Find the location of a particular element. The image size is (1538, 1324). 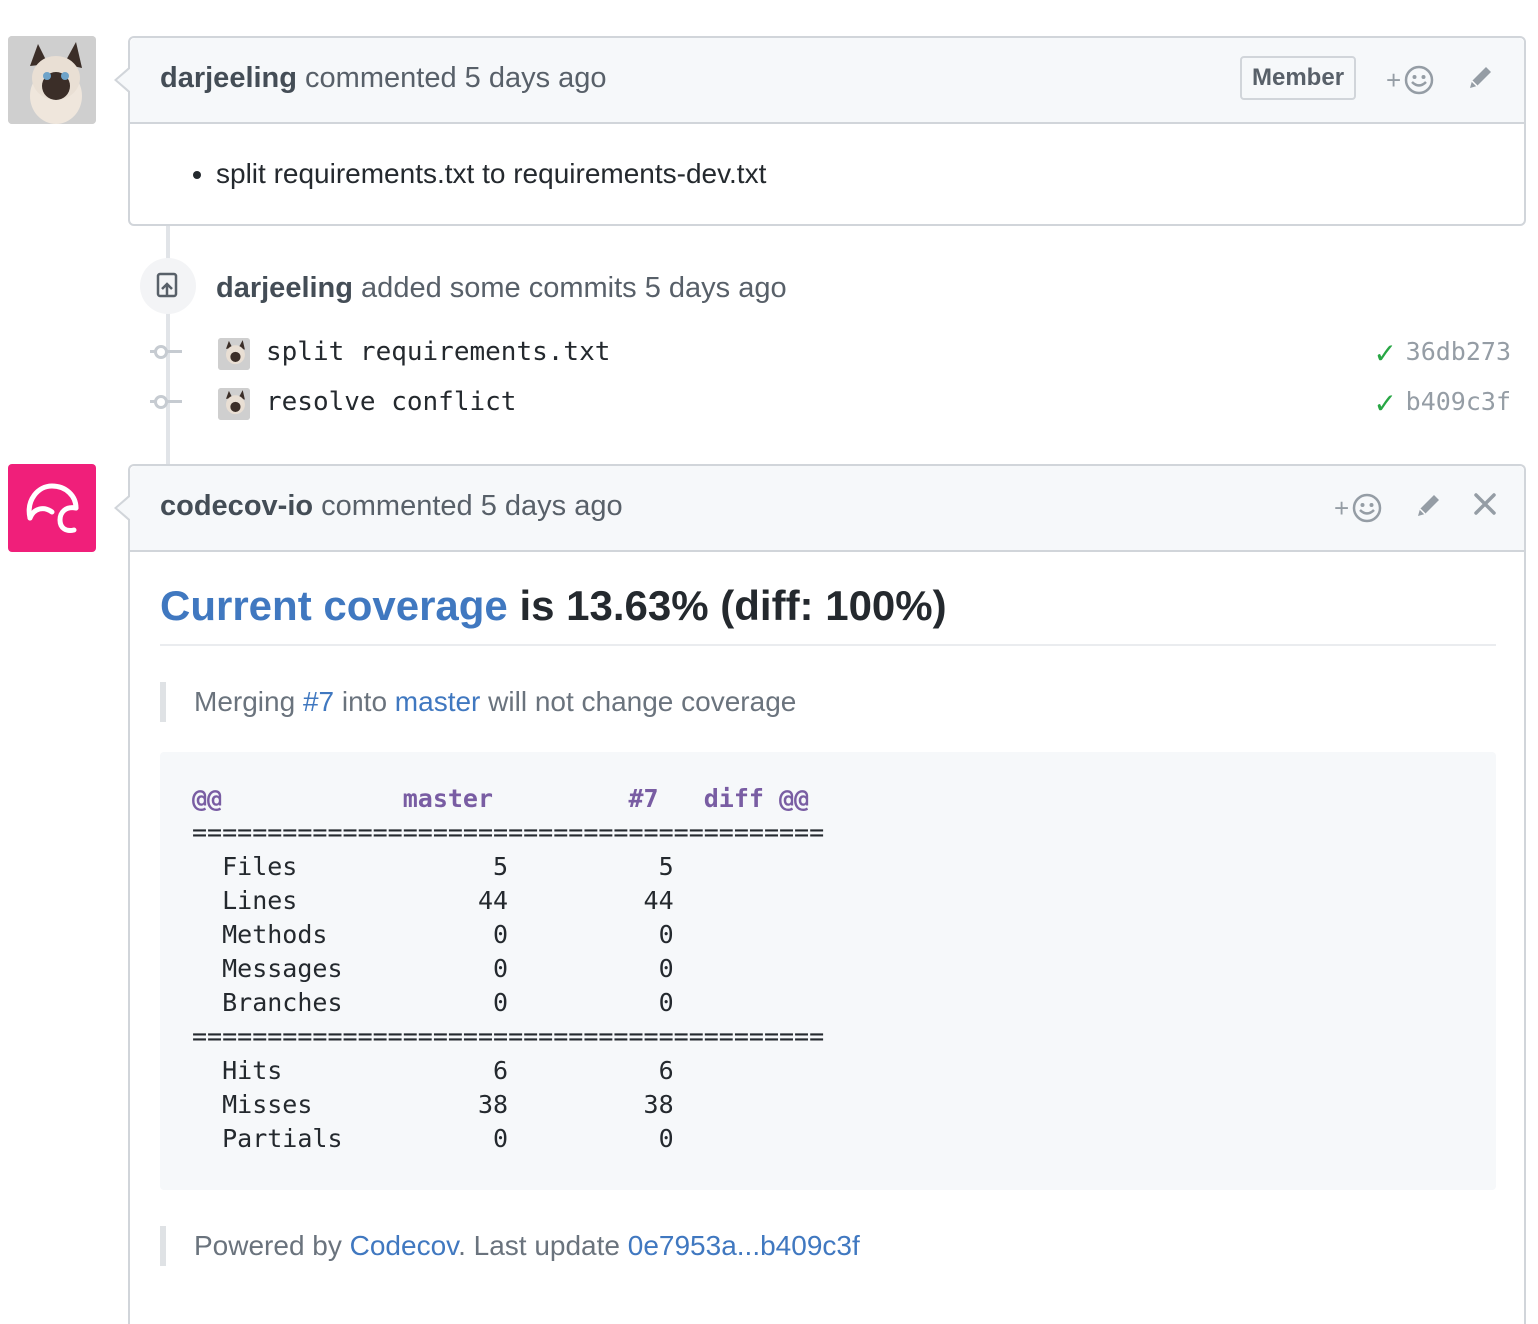

pr-link: #7 is located at coordinates (318, 701).